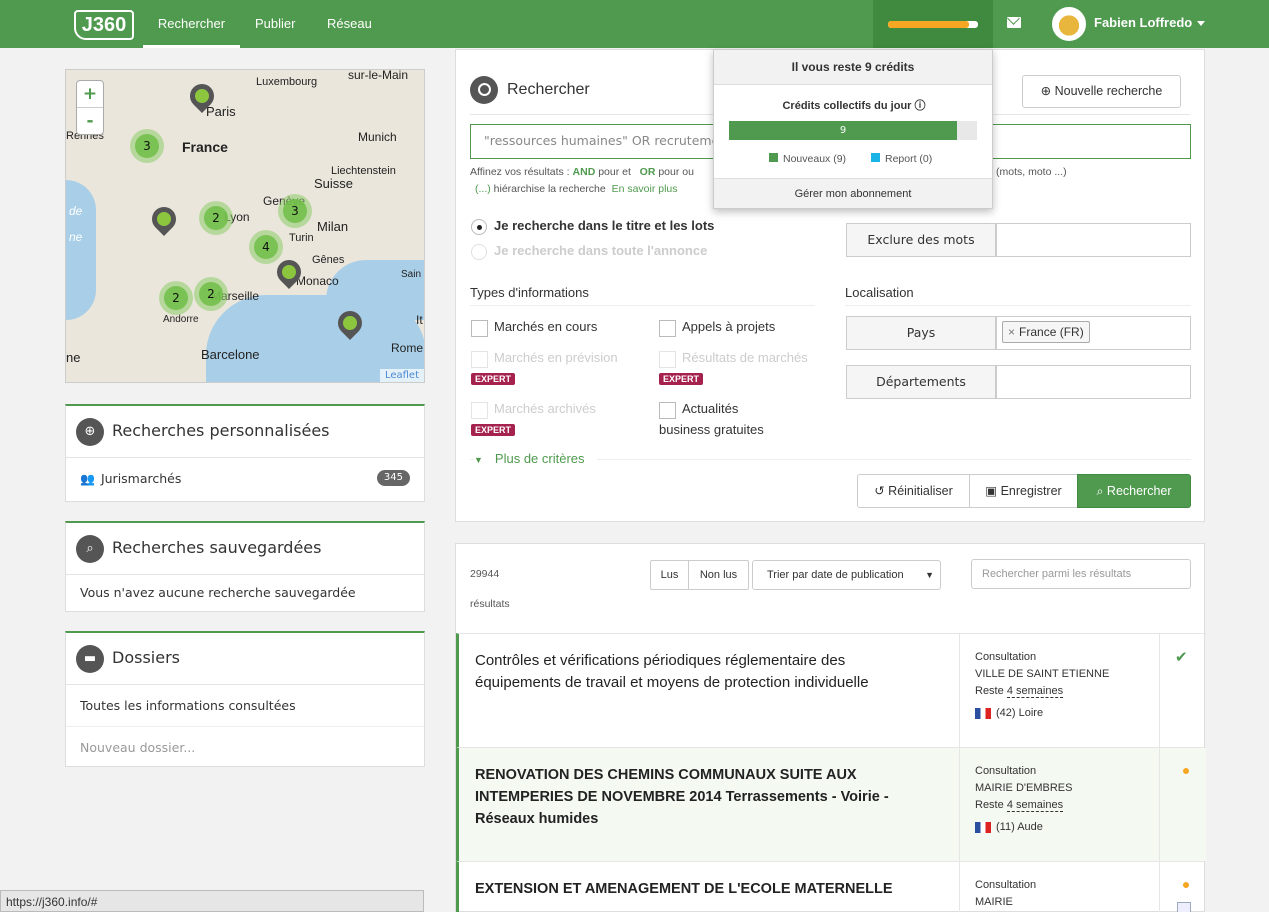  What do you see at coordinates (378, 75) in the screenshot?
I see `map-label: sur-le-Main` at bounding box center [378, 75].